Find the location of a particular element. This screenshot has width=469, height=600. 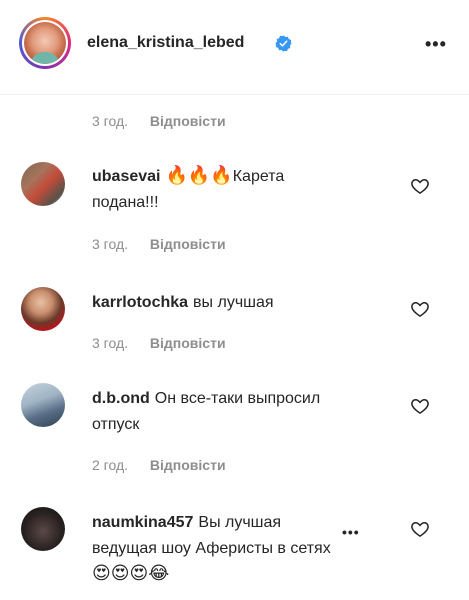

comment-meta-previous: 3 год. Відповісти is located at coordinates (159, 121).